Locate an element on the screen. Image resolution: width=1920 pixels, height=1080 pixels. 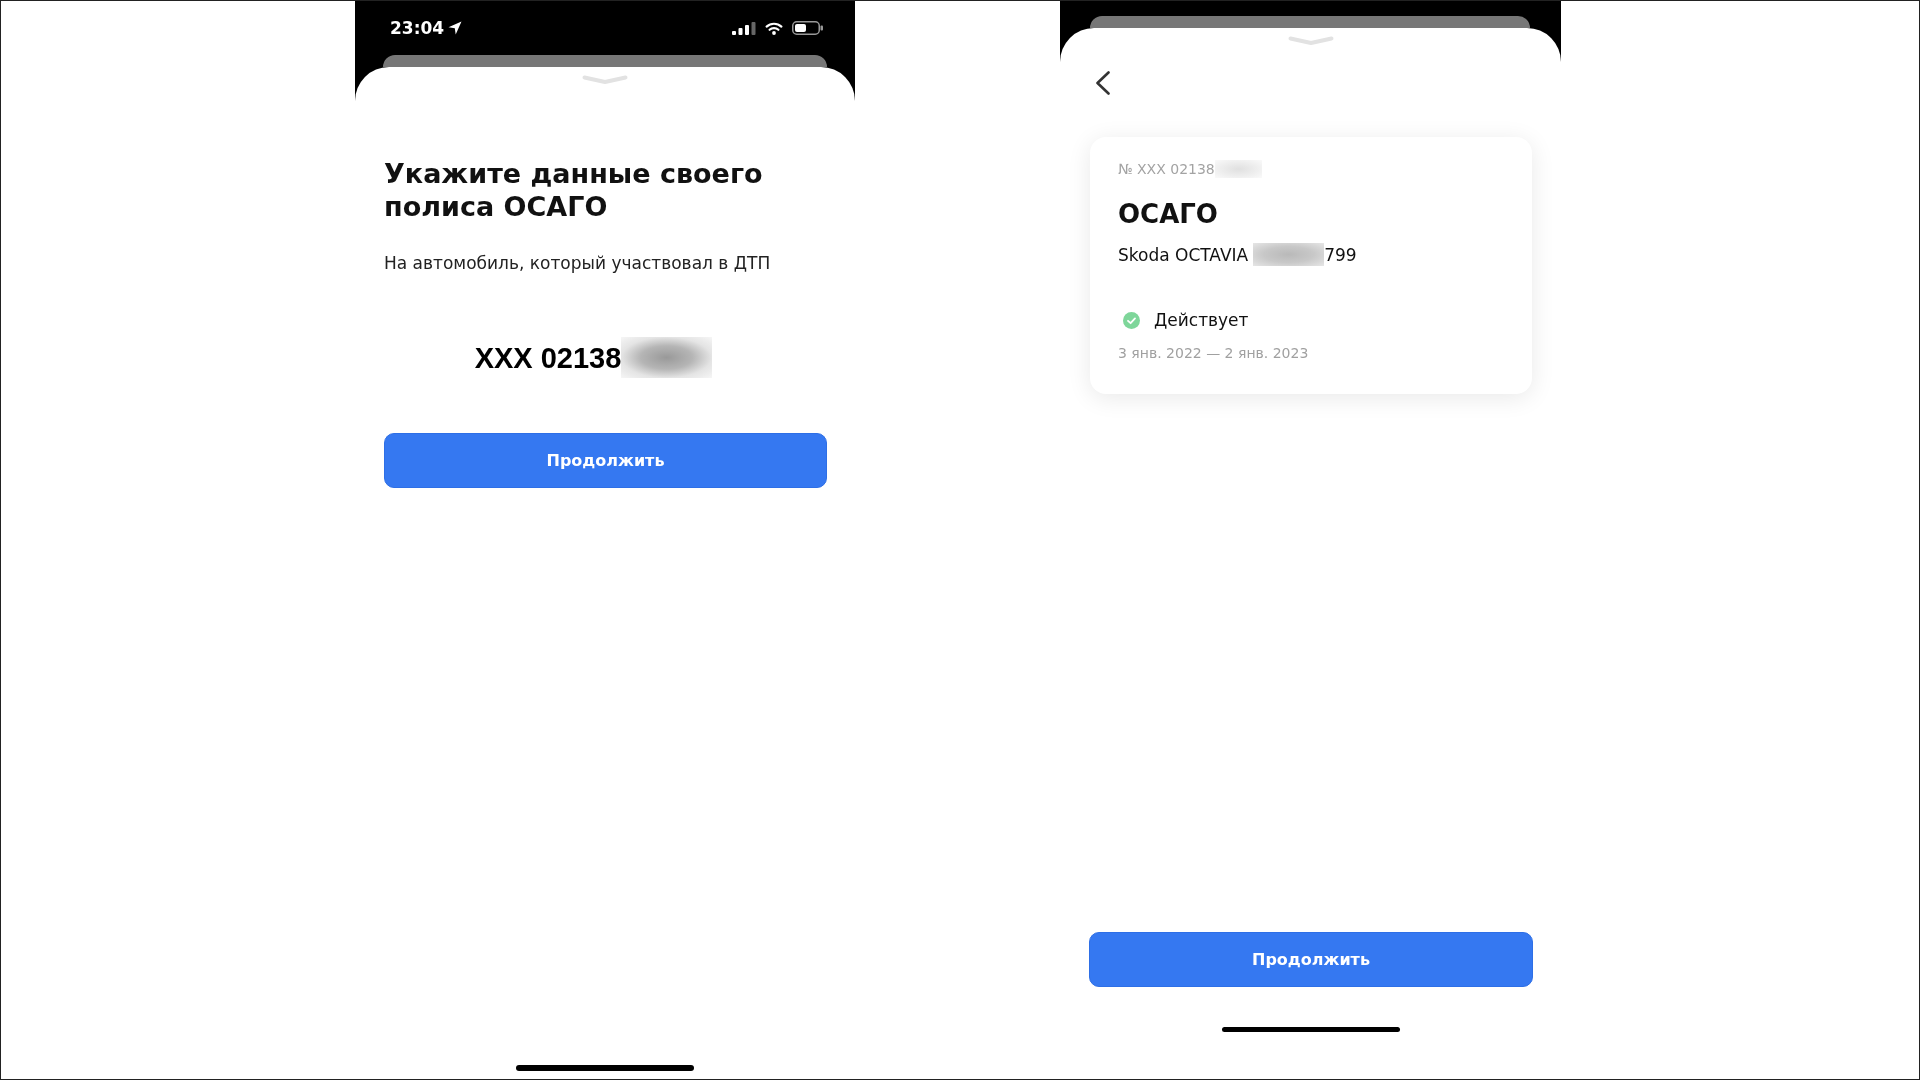
page-title: Укажите данные своего полиса ОСАГО is located at coordinates (574, 190).